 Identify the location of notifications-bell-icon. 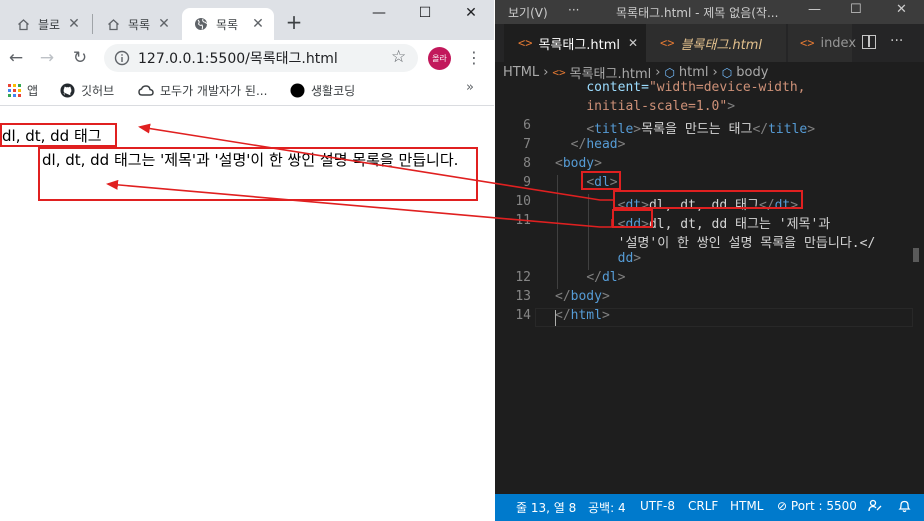
(904, 507).